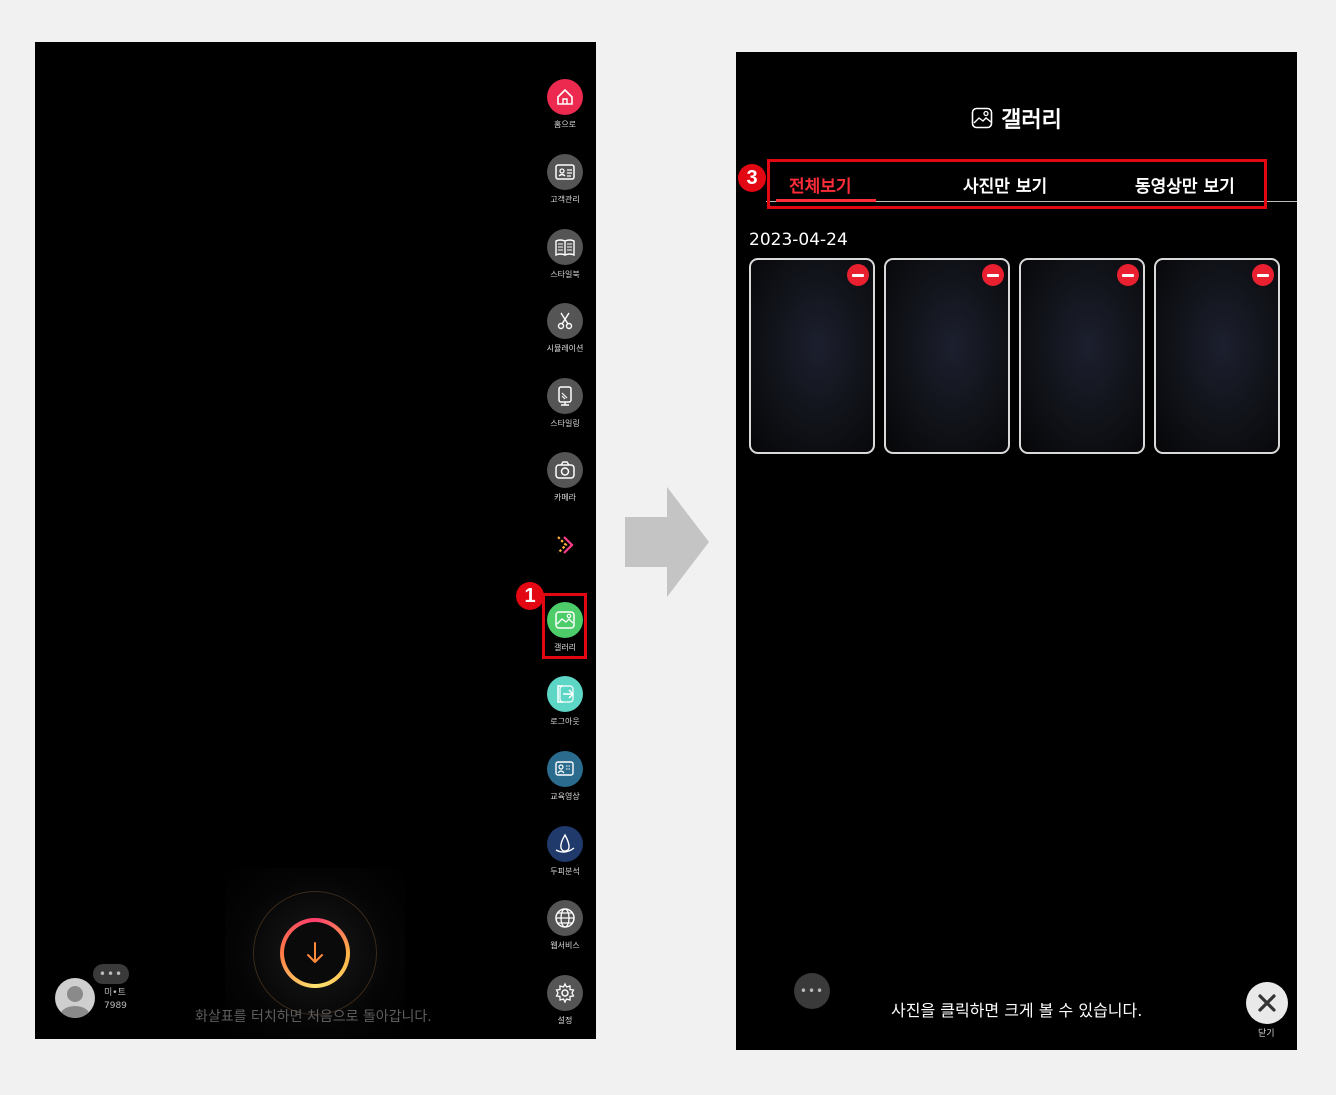  What do you see at coordinates (982, 118) in the screenshot?
I see `gallery-title-icon` at bounding box center [982, 118].